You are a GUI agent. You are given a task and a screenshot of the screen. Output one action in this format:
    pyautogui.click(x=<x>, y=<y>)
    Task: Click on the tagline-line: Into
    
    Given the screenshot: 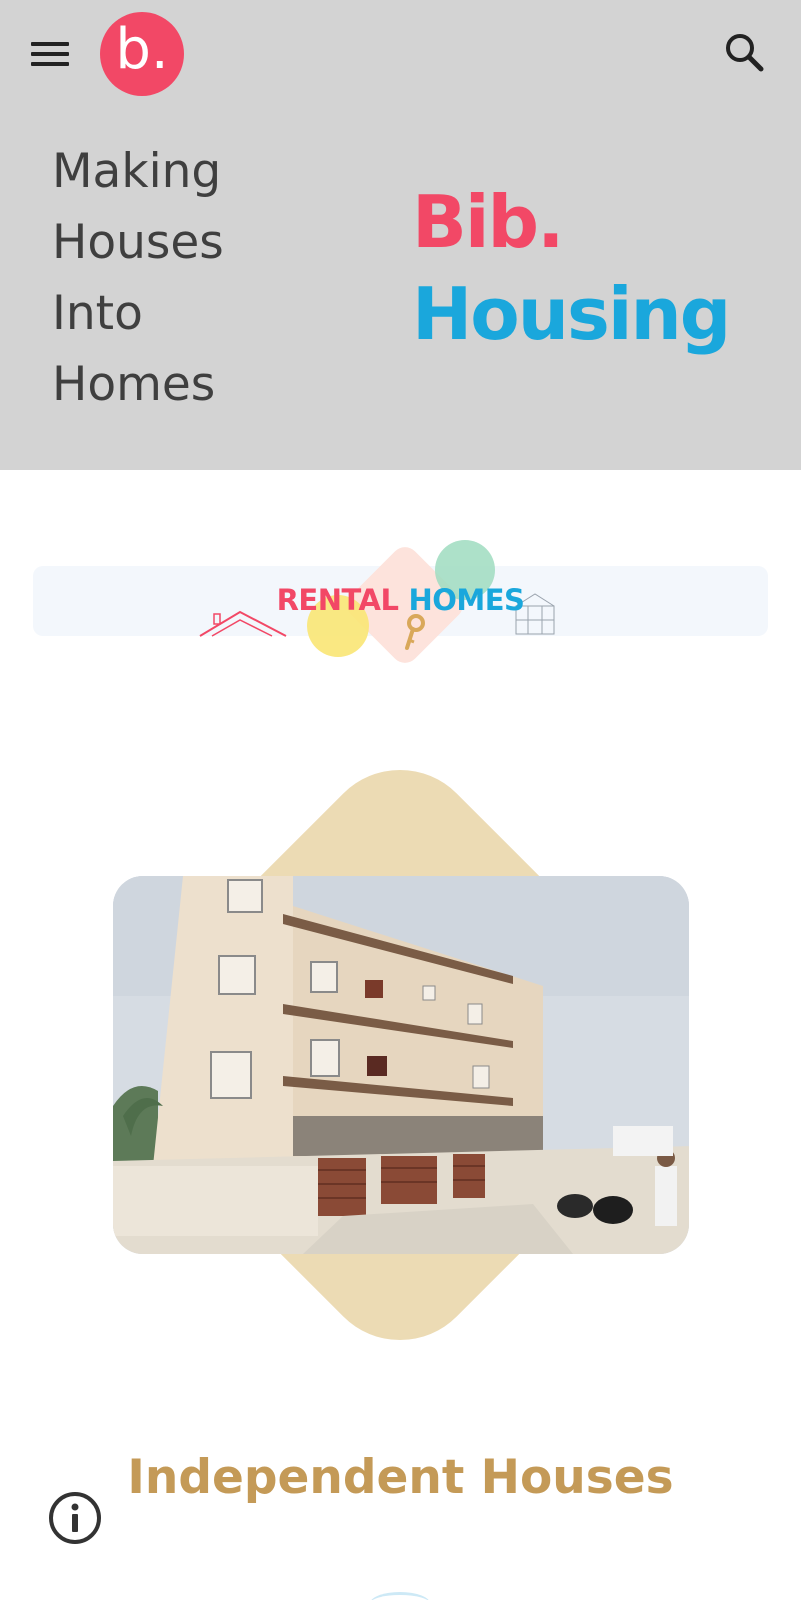 What is the action you would take?
    pyautogui.click(x=97, y=313)
    